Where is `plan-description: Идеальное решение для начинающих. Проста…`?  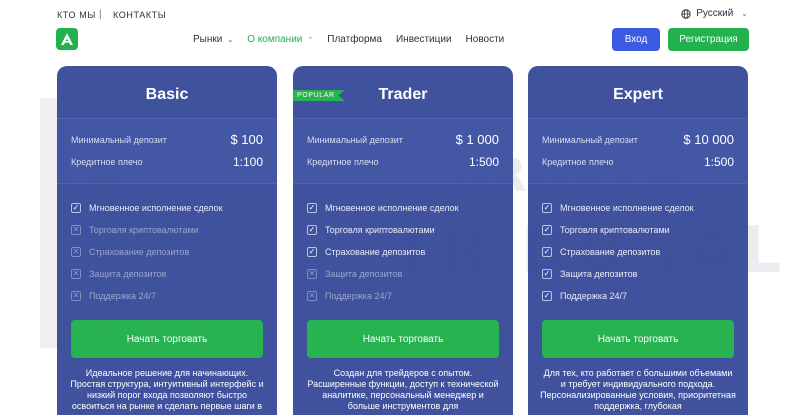 plan-description: Идеальное решение для начинающих. Проста… is located at coordinates (167, 389).